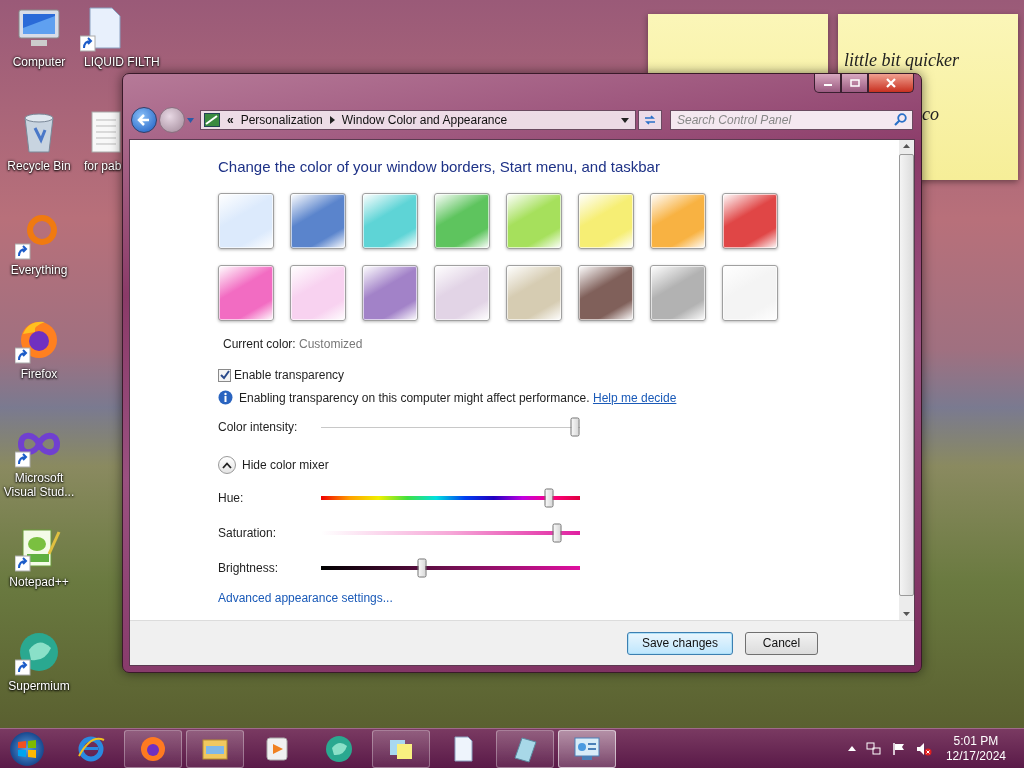 The width and height of the screenshot is (1024, 768). I want to click on help-link: Help me decide, so click(634, 397).